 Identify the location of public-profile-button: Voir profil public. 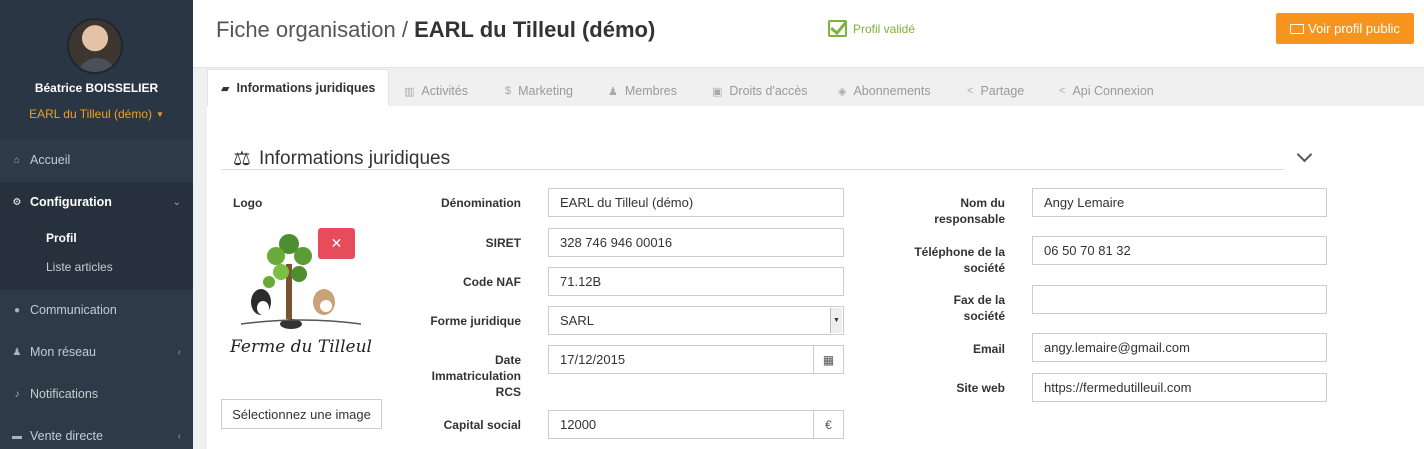
(1345, 28).